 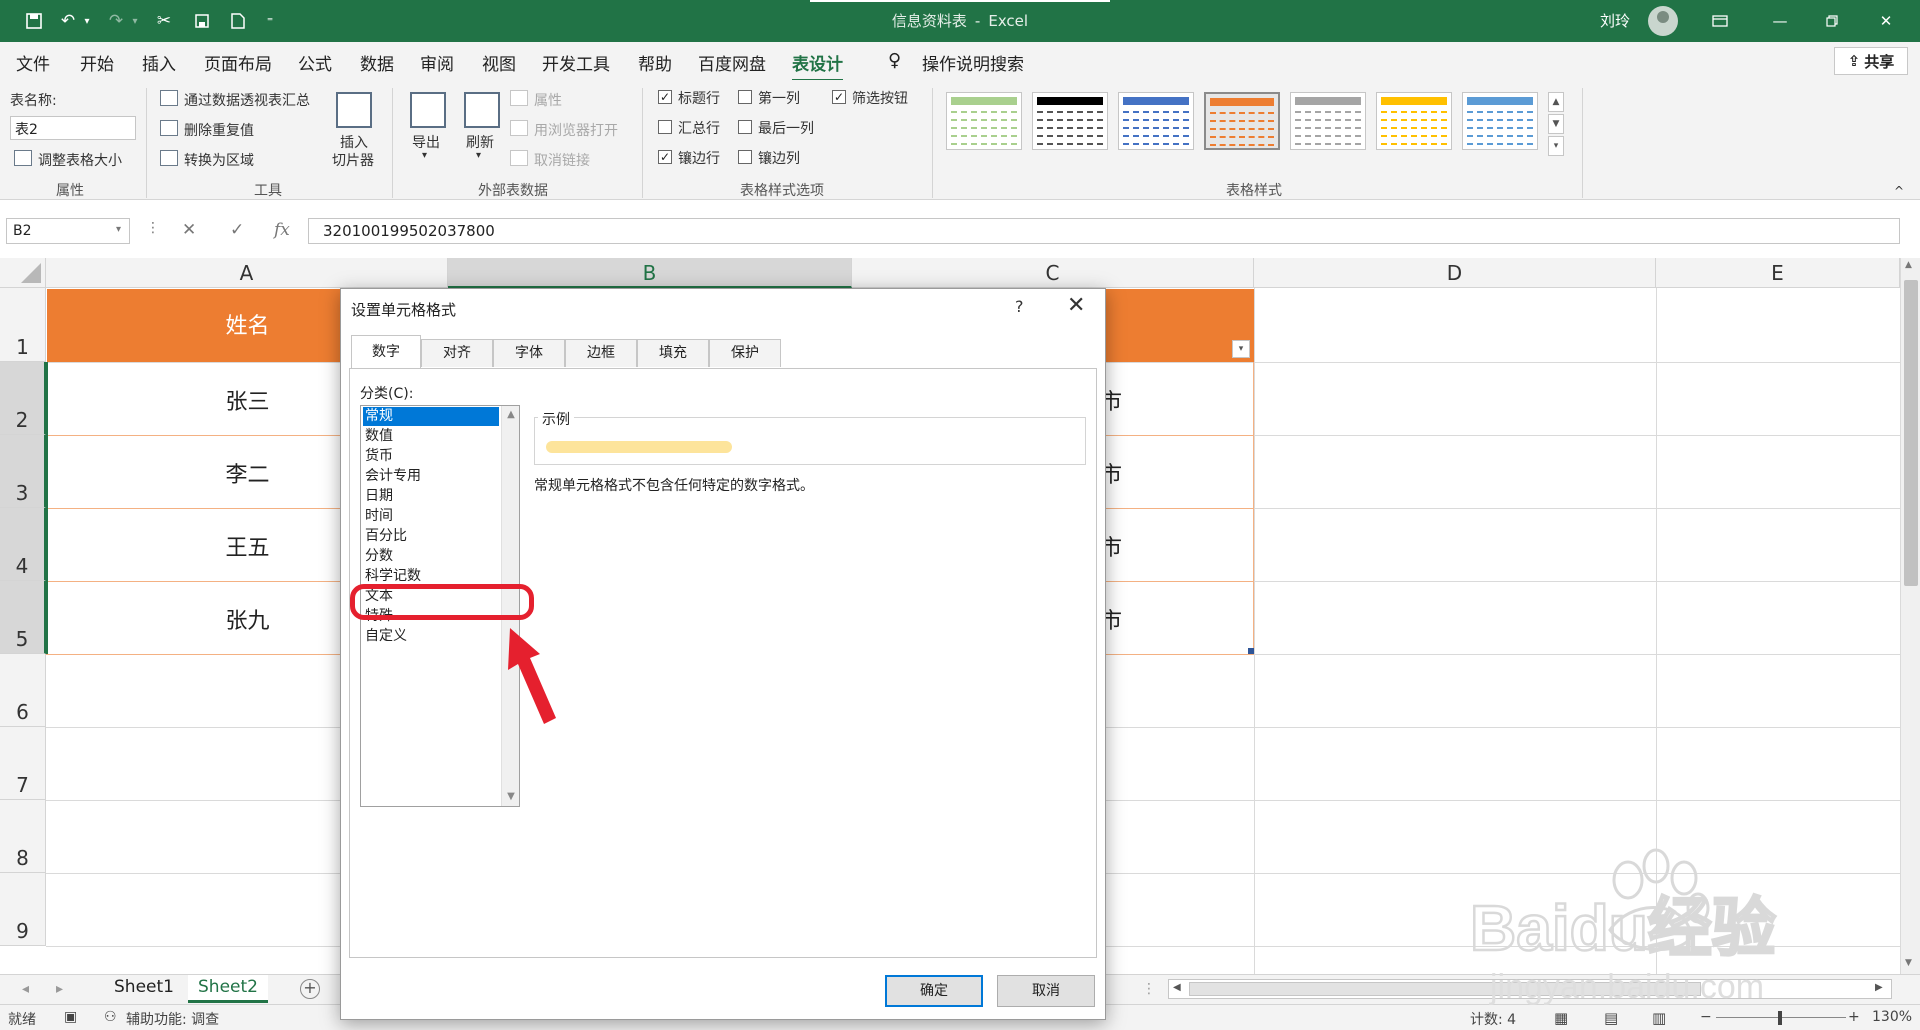 What do you see at coordinates (59, 989) in the screenshot?
I see `sheet-next-icon: ▸` at bounding box center [59, 989].